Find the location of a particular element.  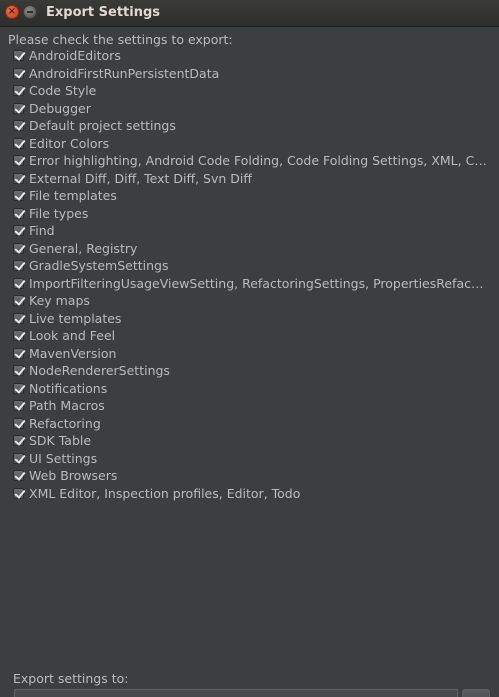

setting-label: Editor Colors is located at coordinates (69, 143).